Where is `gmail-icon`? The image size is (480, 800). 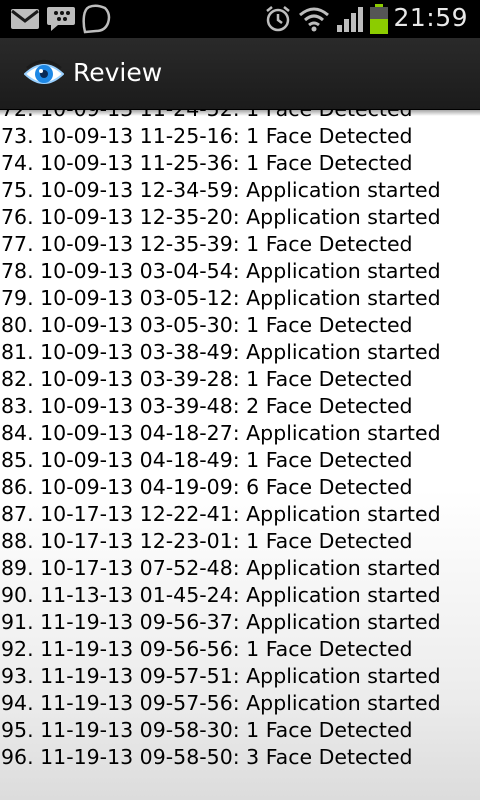
gmail-icon is located at coordinates (25, 19).